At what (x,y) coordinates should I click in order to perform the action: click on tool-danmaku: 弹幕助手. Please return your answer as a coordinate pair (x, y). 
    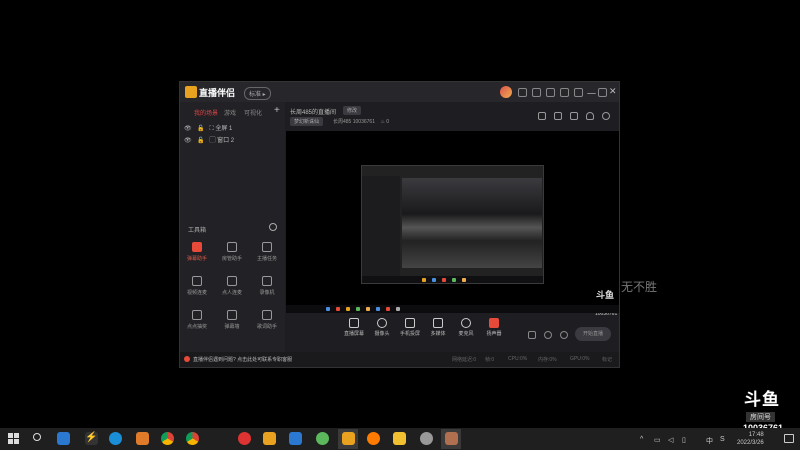
    Looking at the image, I should click on (197, 254).